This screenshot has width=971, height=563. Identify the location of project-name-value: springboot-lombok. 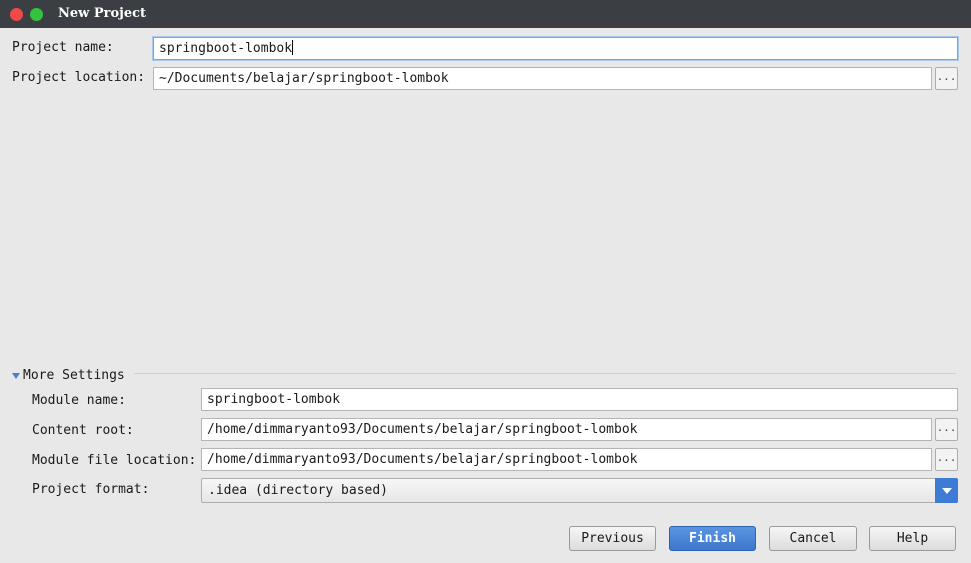
(226, 48).